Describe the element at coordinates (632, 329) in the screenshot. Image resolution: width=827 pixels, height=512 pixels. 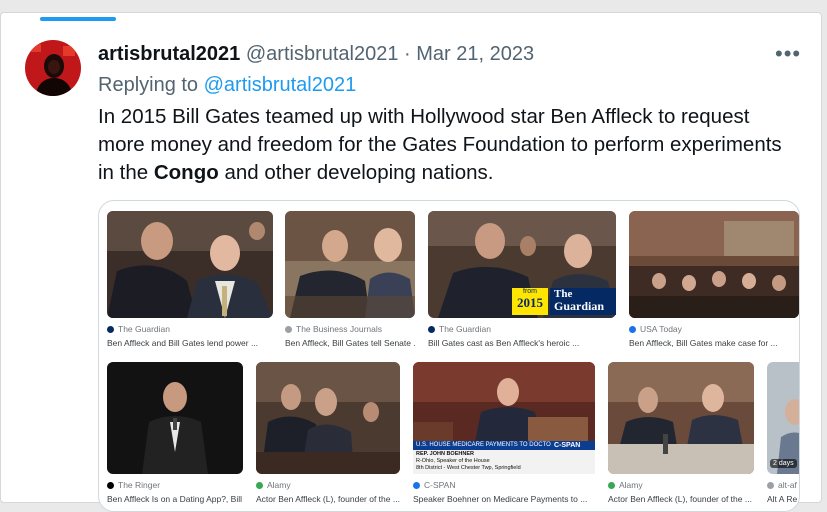
I see `usatoday-logo-icon` at that location.